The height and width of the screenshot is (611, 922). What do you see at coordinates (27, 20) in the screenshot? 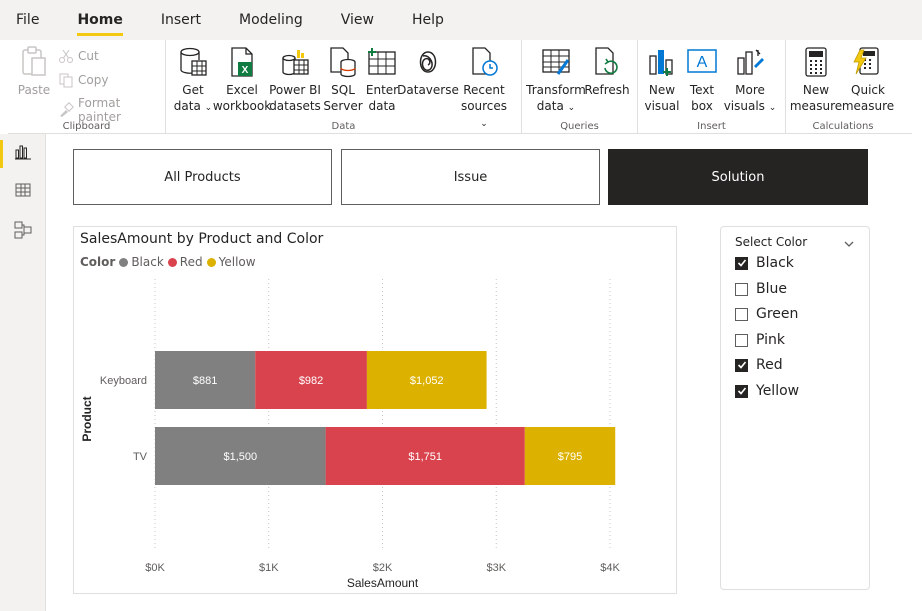
I see `menu-file: File` at bounding box center [27, 20].